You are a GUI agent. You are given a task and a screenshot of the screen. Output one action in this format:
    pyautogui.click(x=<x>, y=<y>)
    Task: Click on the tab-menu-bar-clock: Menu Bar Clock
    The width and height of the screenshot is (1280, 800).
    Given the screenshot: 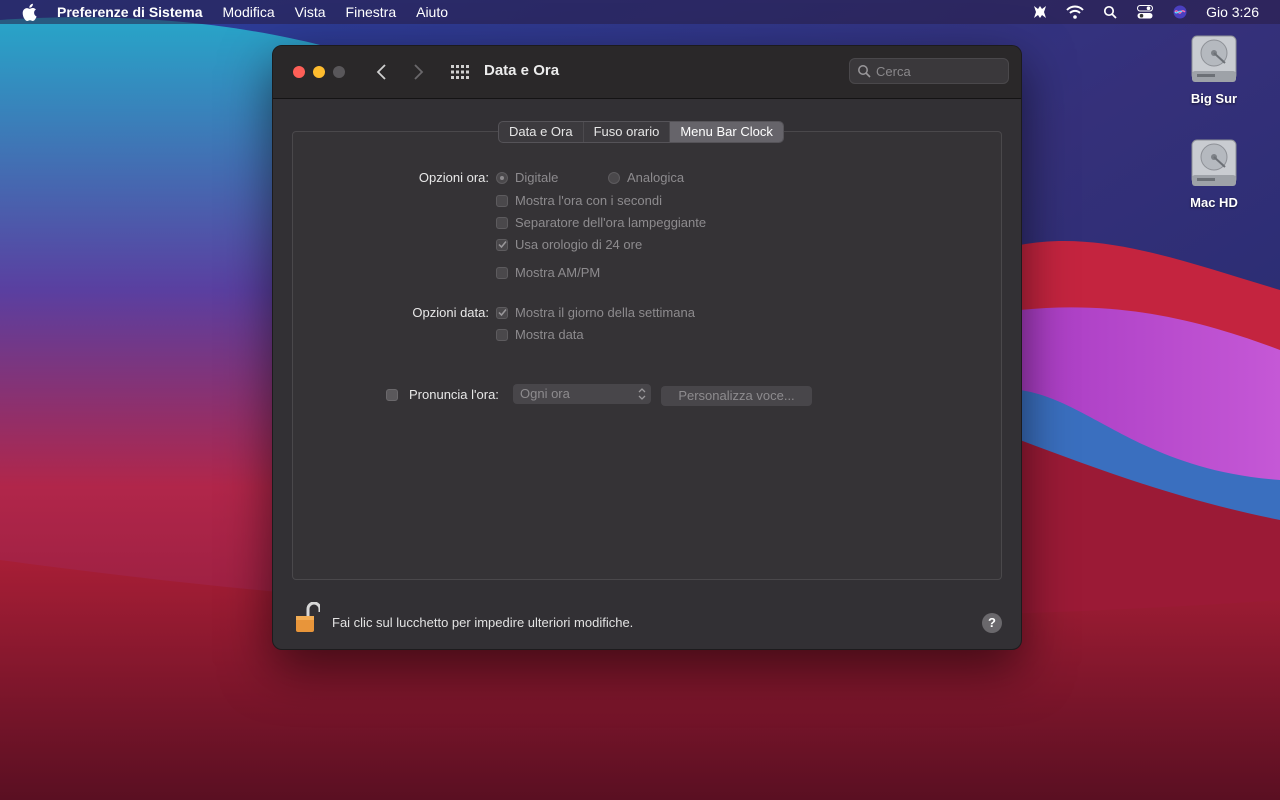 What is the action you would take?
    pyautogui.click(x=726, y=132)
    